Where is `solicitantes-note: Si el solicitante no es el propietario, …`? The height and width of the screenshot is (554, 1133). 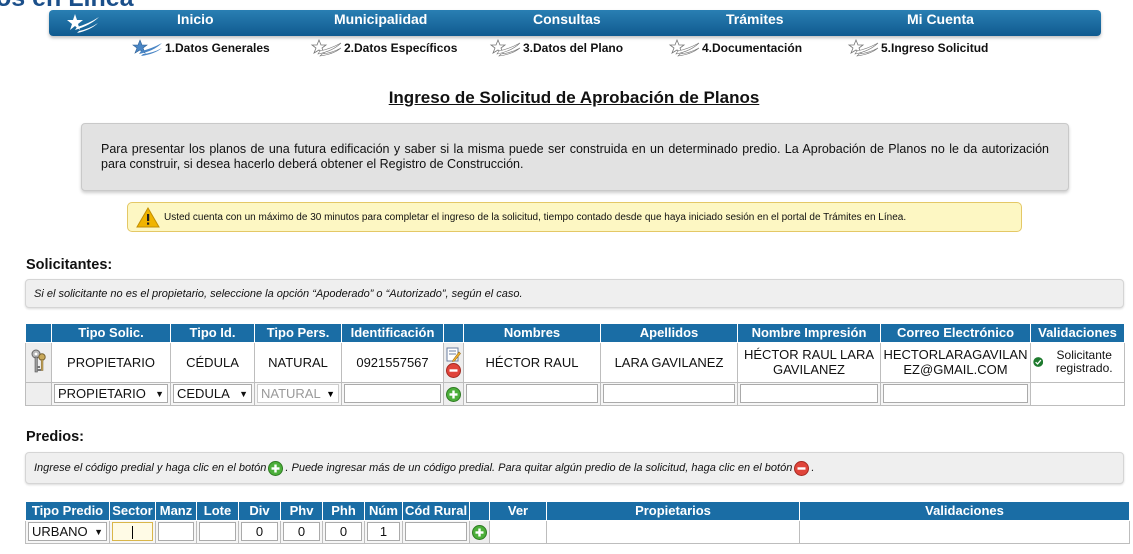
solicitantes-note: Si el solicitante no es el propietario, … is located at coordinates (574, 293).